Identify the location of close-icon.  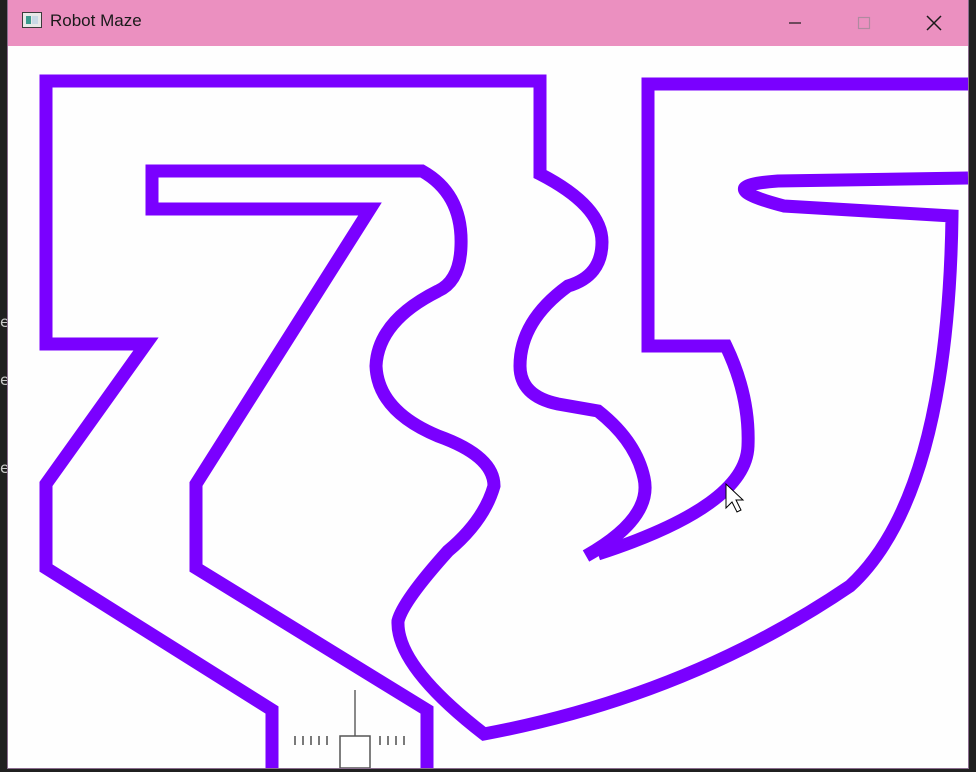
(934, 23).